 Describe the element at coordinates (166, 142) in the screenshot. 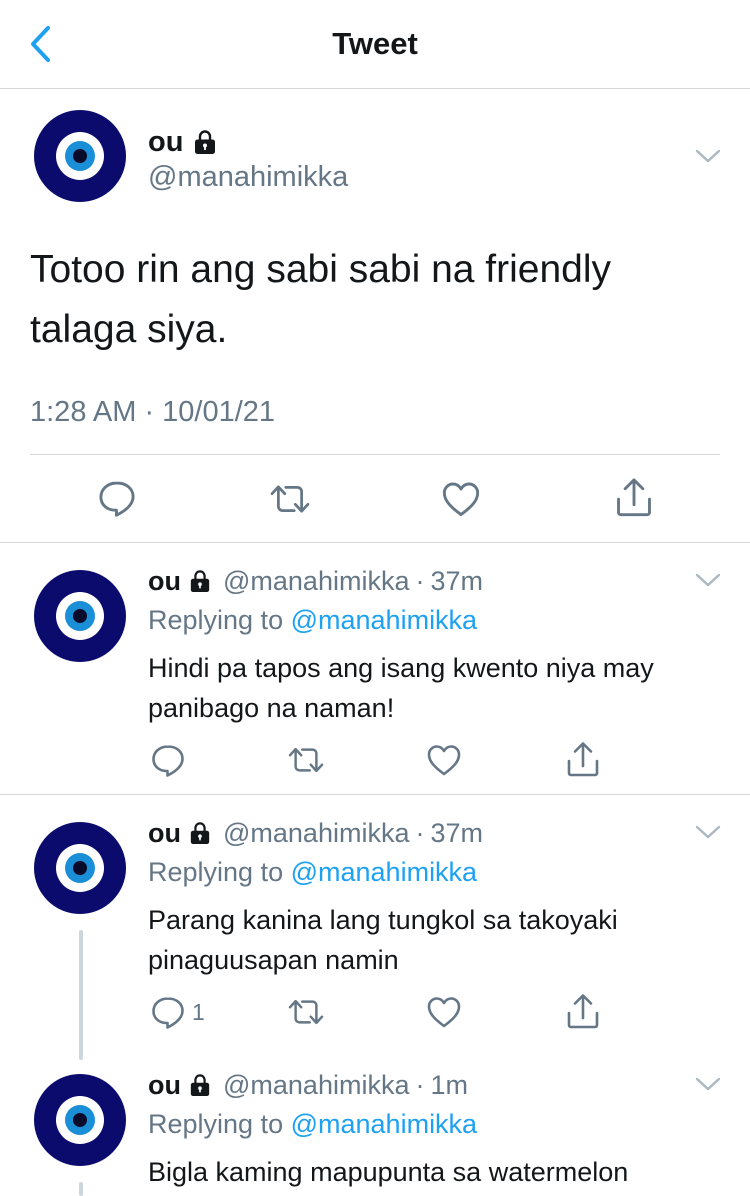

I see `author-name-text: ou` at that location.